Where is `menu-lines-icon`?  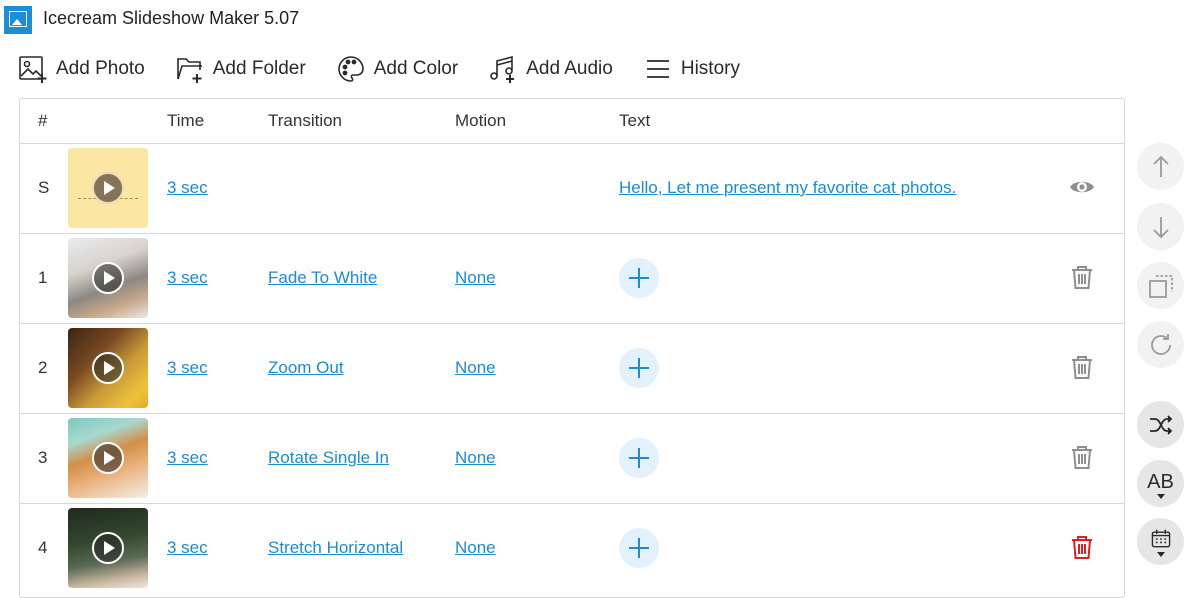 menu-lines-icon is located at coordinates (657, 69).